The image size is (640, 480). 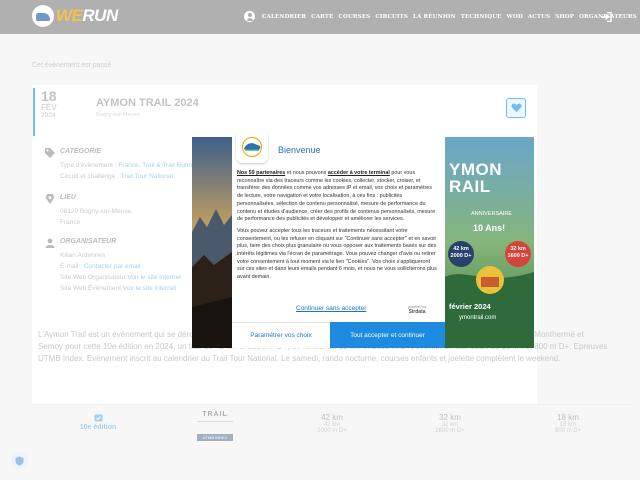 I want to click on consent-title: Bienvenue, so click(x=299, y=150).